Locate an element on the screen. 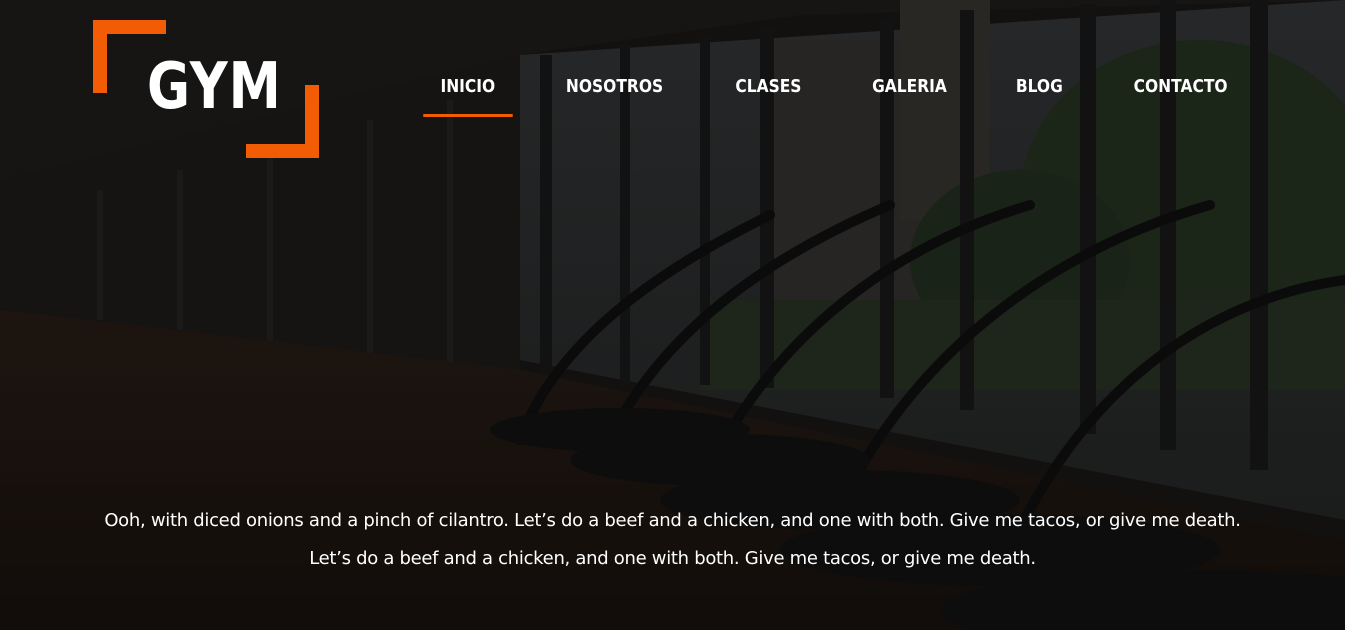  logo-text: GYM is located at coordinates (214, 87).